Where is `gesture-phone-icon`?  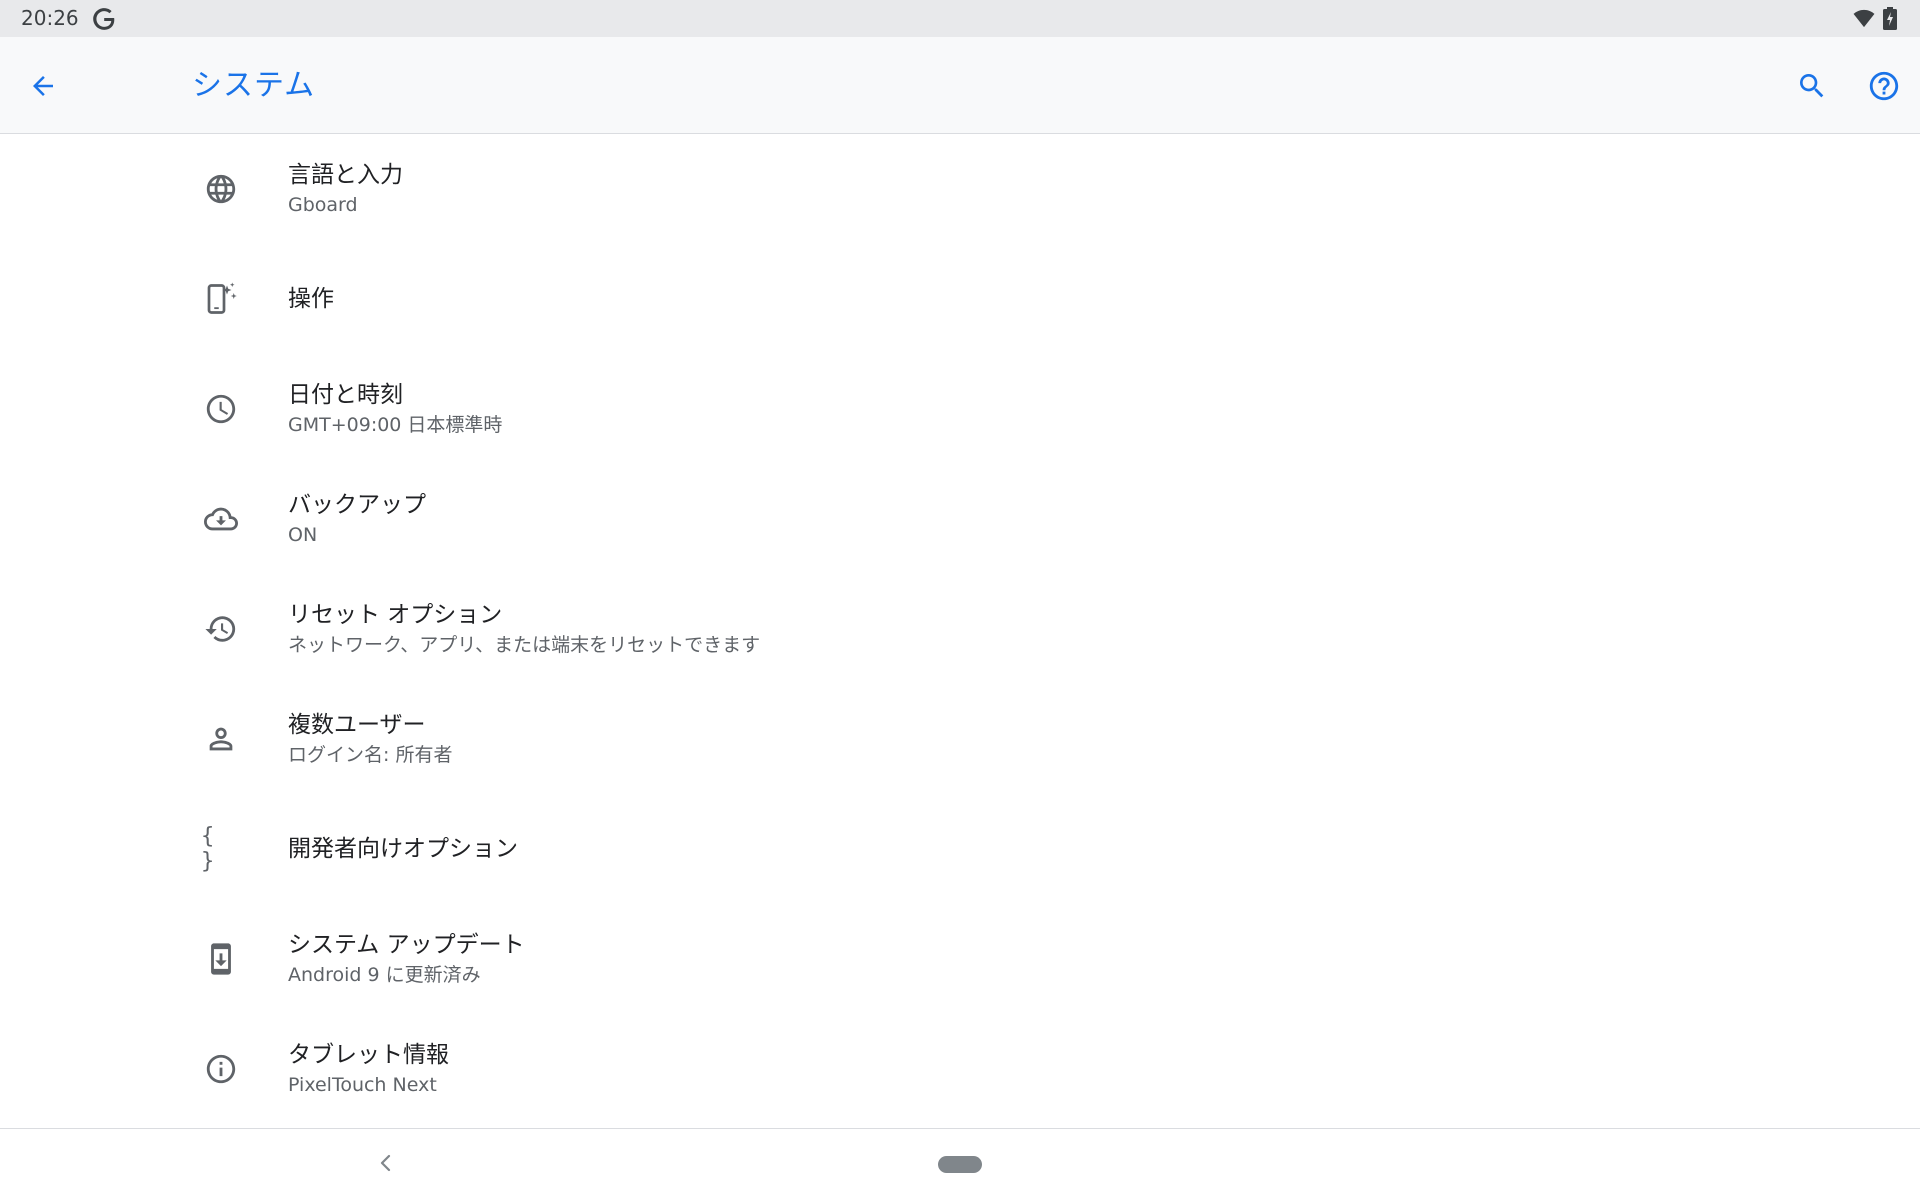 gesture-phone-icon is located at coordinates (221, 299).